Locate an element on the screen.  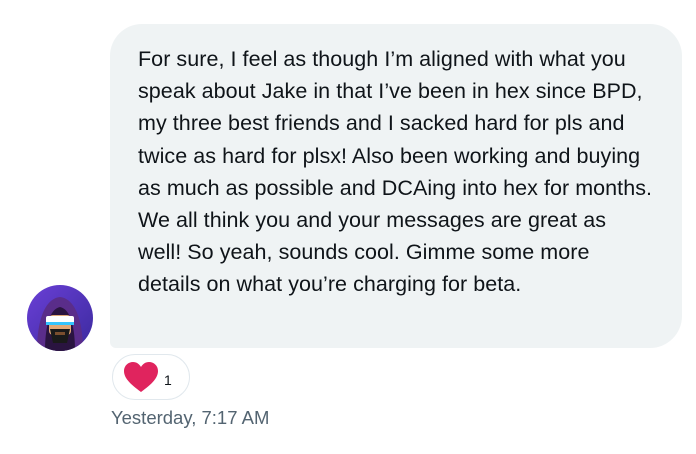
avatar is located at coordinates (60, 318).